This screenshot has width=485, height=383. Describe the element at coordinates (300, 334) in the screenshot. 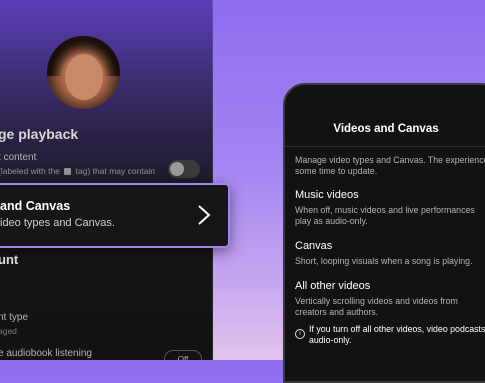

I see `info-icon: i` at that location.